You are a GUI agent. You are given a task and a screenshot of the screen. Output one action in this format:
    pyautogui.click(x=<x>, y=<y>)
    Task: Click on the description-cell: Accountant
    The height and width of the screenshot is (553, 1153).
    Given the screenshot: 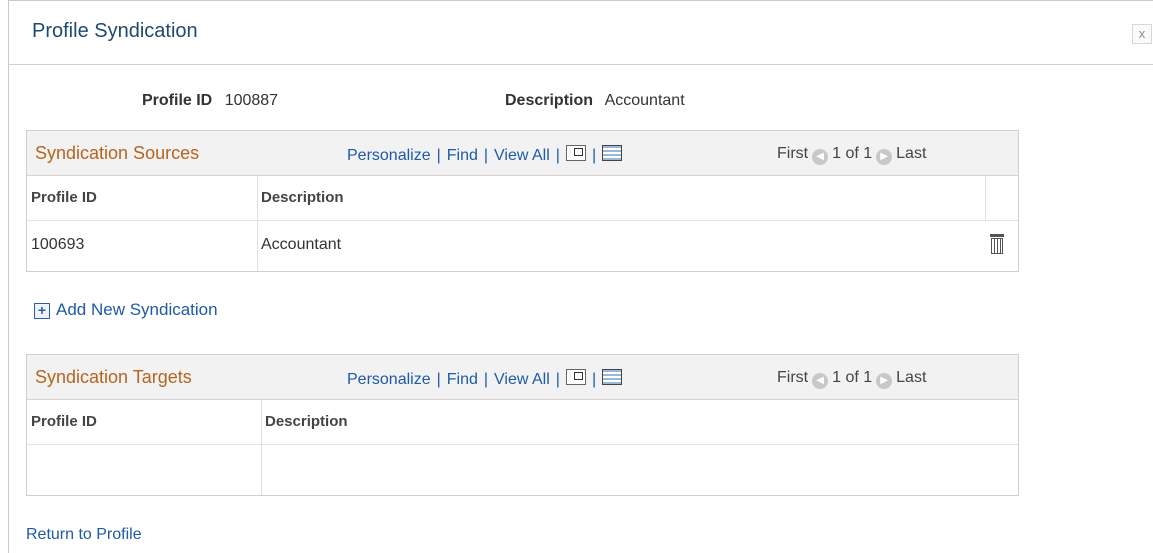 What is the action you would take?
    pyautogui.click(x=301, y=244)
    